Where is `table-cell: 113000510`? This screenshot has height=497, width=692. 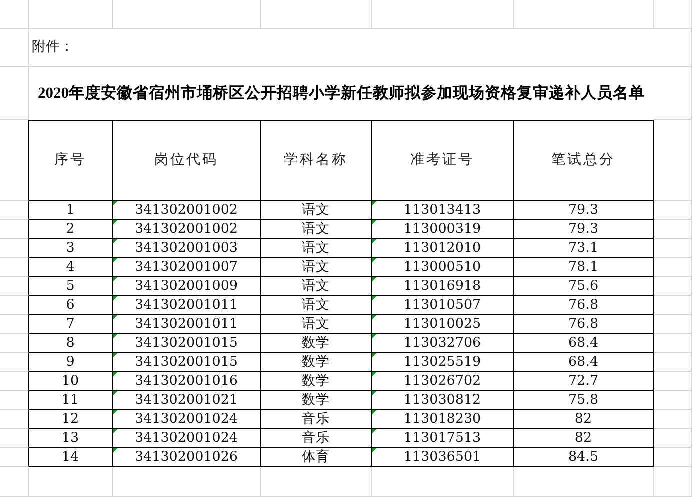
table-cell: 113000510 is located at coordinates (443, 267).